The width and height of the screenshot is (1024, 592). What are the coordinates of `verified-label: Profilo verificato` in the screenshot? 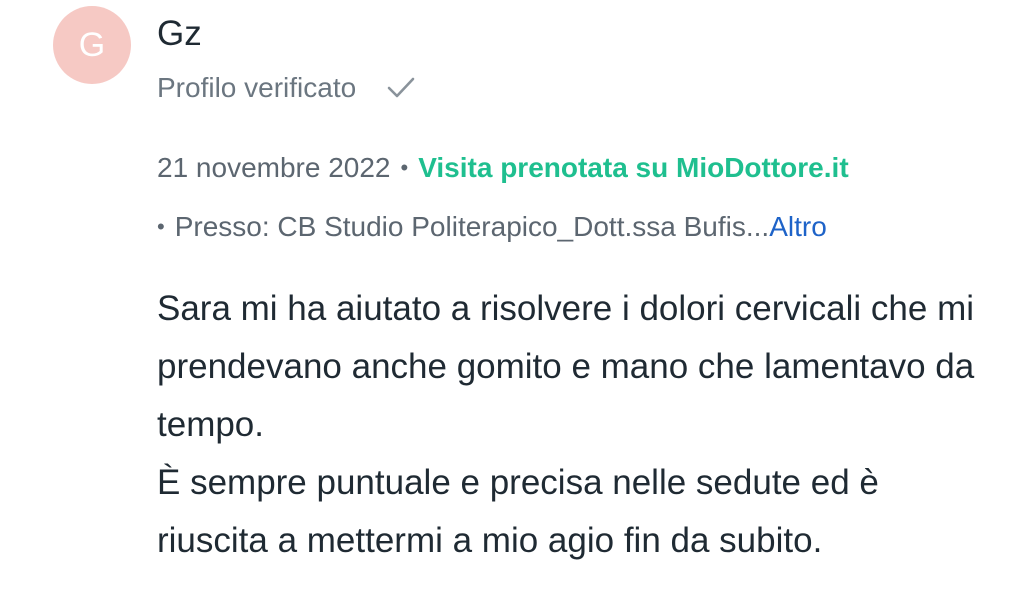 It's located at (257, 87).